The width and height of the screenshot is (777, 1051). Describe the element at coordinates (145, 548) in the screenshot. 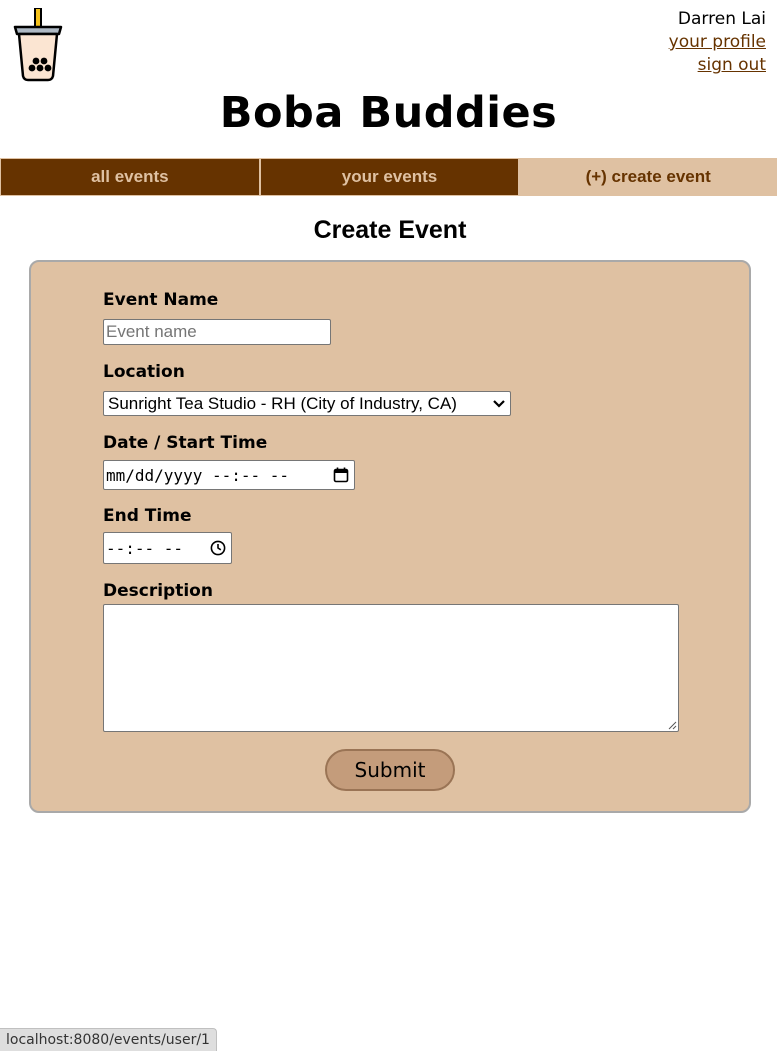

I see `end-time-placeholder: --:-- --` at that location.